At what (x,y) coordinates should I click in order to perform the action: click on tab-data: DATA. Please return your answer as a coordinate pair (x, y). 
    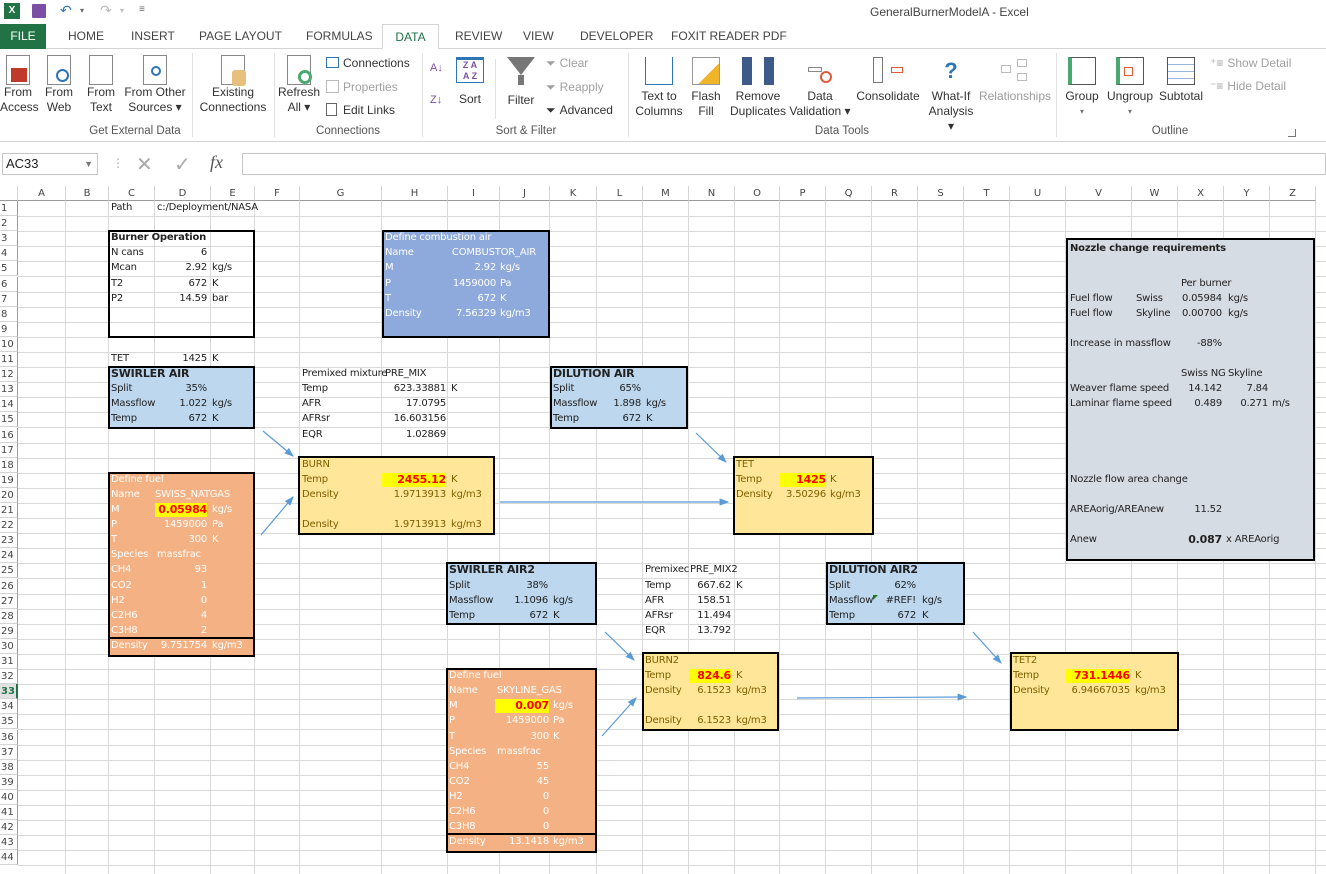
    Looking at the image, I should click on (410, 37).